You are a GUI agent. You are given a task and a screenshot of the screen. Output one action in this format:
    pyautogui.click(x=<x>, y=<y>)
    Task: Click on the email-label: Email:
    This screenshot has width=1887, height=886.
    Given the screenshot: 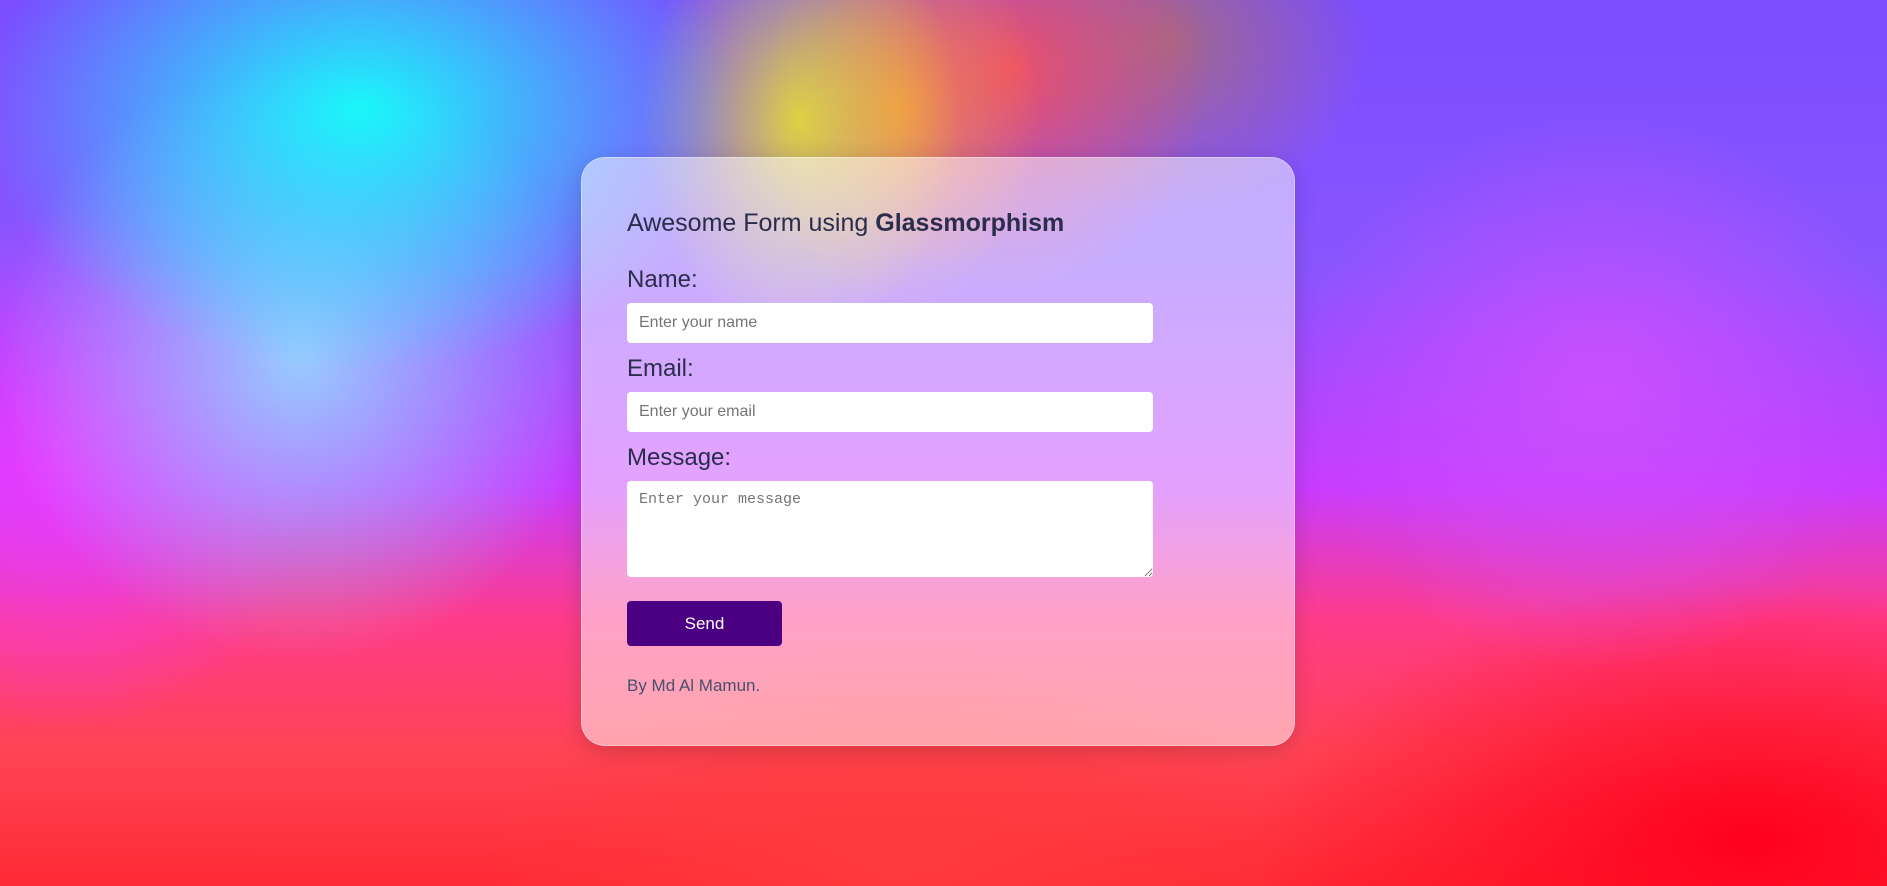 What is the action you would take?
    pyautogui.click(x=660, y=368)
    